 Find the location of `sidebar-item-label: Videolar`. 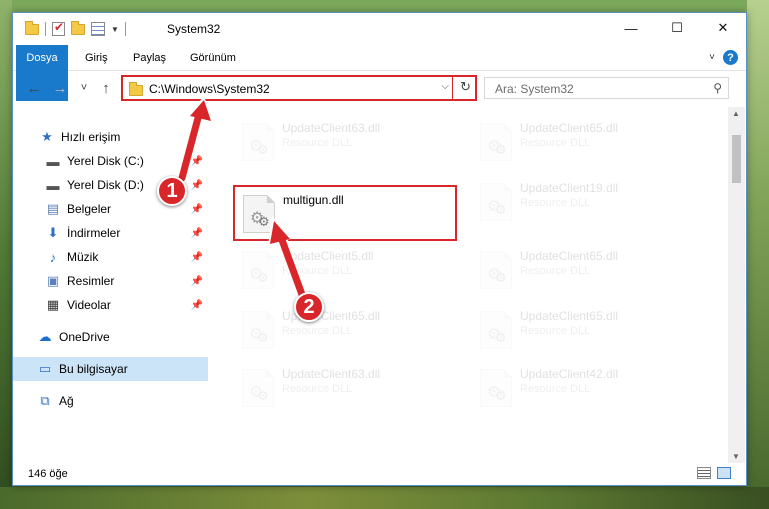

sidebar-item-label: Videolar is located at coordinates (89, 305).